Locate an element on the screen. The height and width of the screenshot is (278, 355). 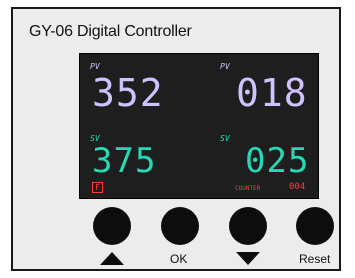
right-sv-value: 025 is located at coordinates (277, 161).